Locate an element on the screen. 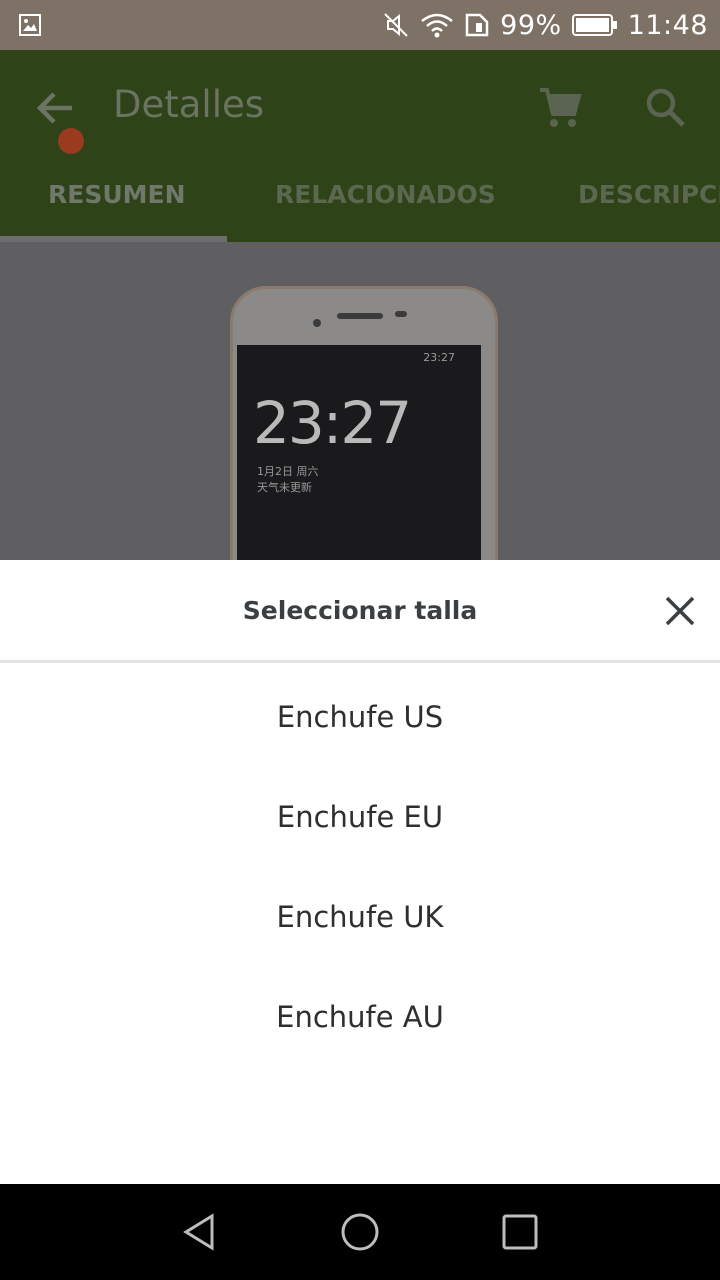 This screenshot has width=720, height=1280. tab-descripcion: DESCRIPCI is located at coordinates (649, 200).